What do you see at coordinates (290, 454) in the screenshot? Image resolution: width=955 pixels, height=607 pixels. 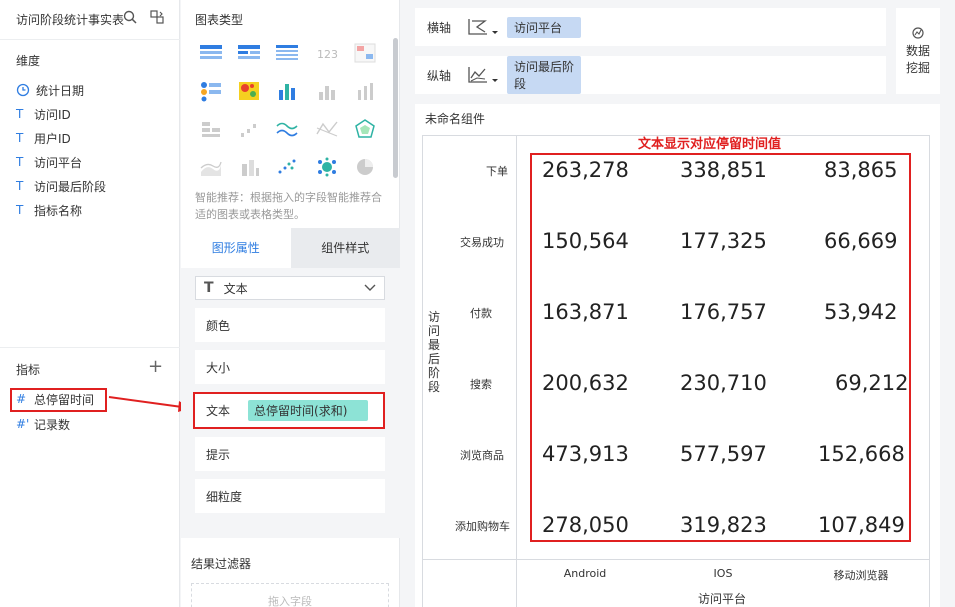 I see `attr-tooltip: 提示` at bounding box center [290, 454].